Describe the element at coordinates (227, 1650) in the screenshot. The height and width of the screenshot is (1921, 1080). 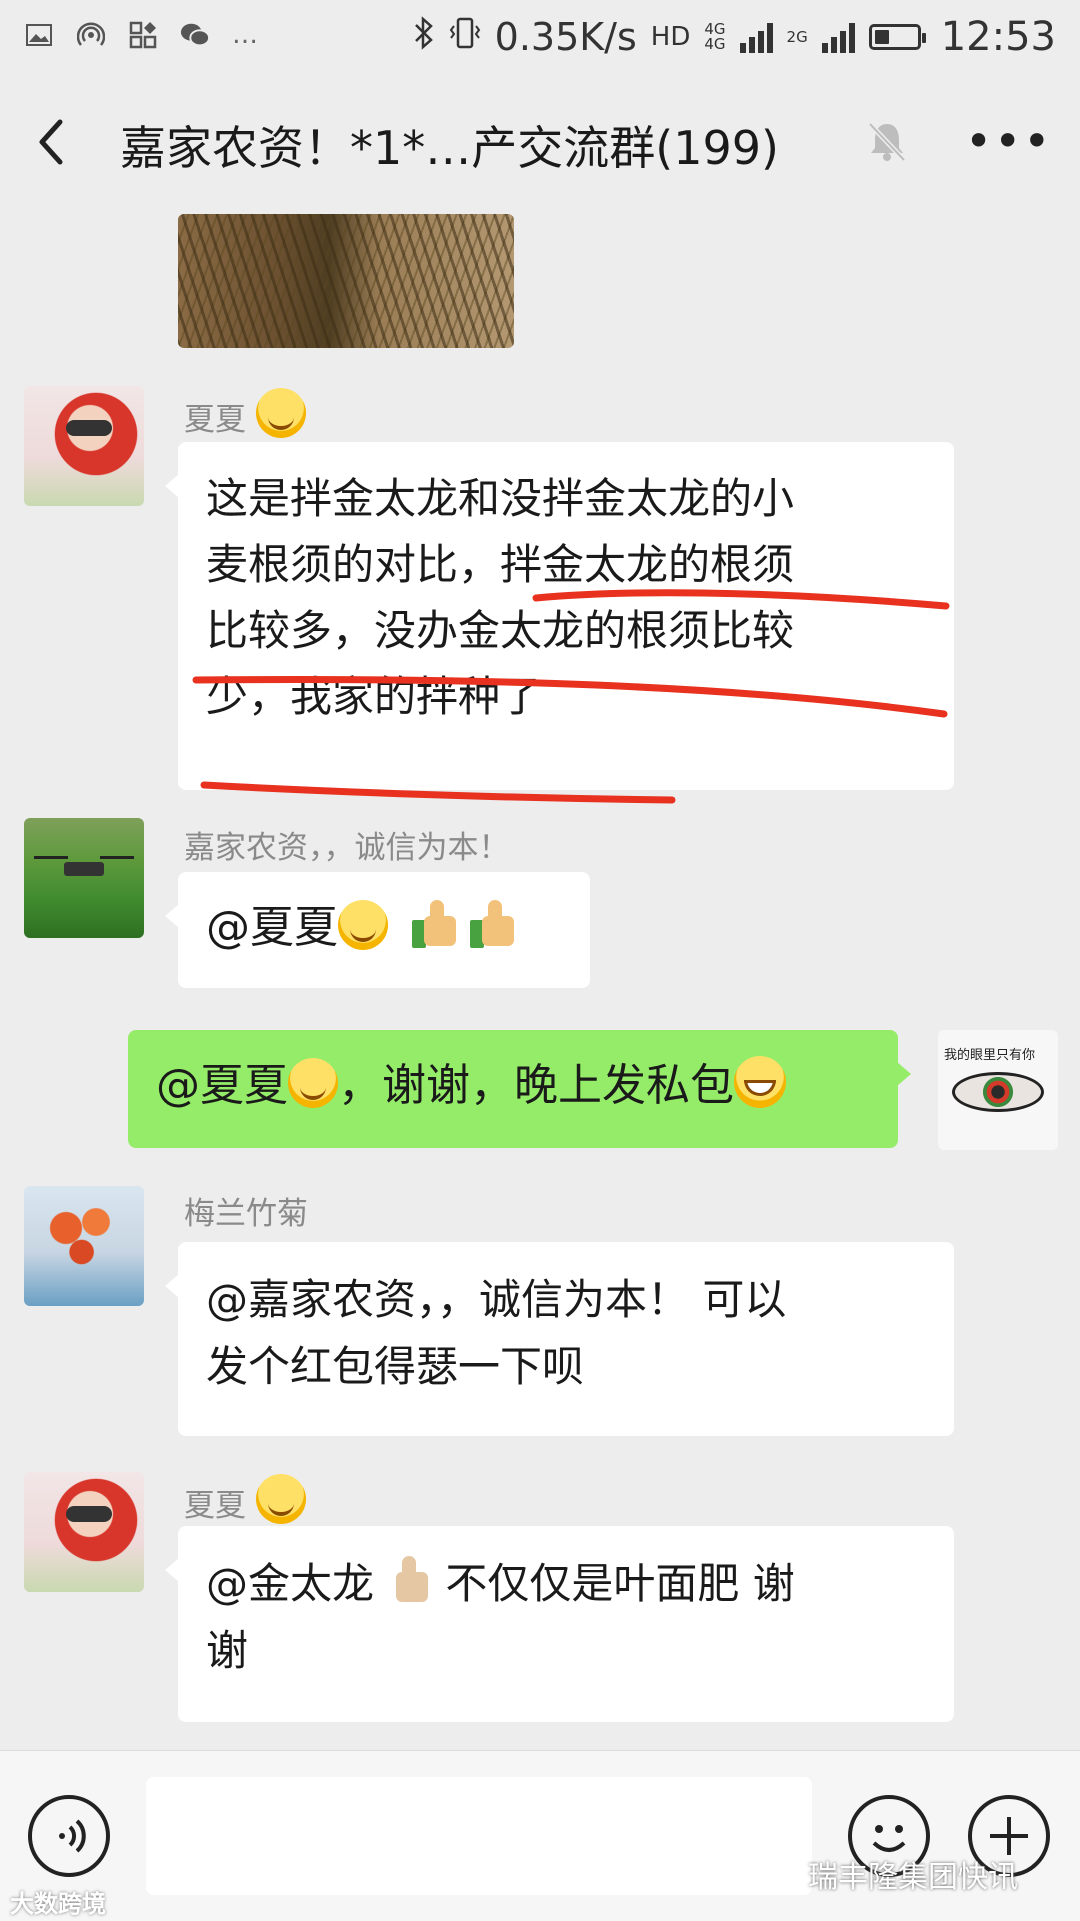
I see `message-line: 谢` at that location.